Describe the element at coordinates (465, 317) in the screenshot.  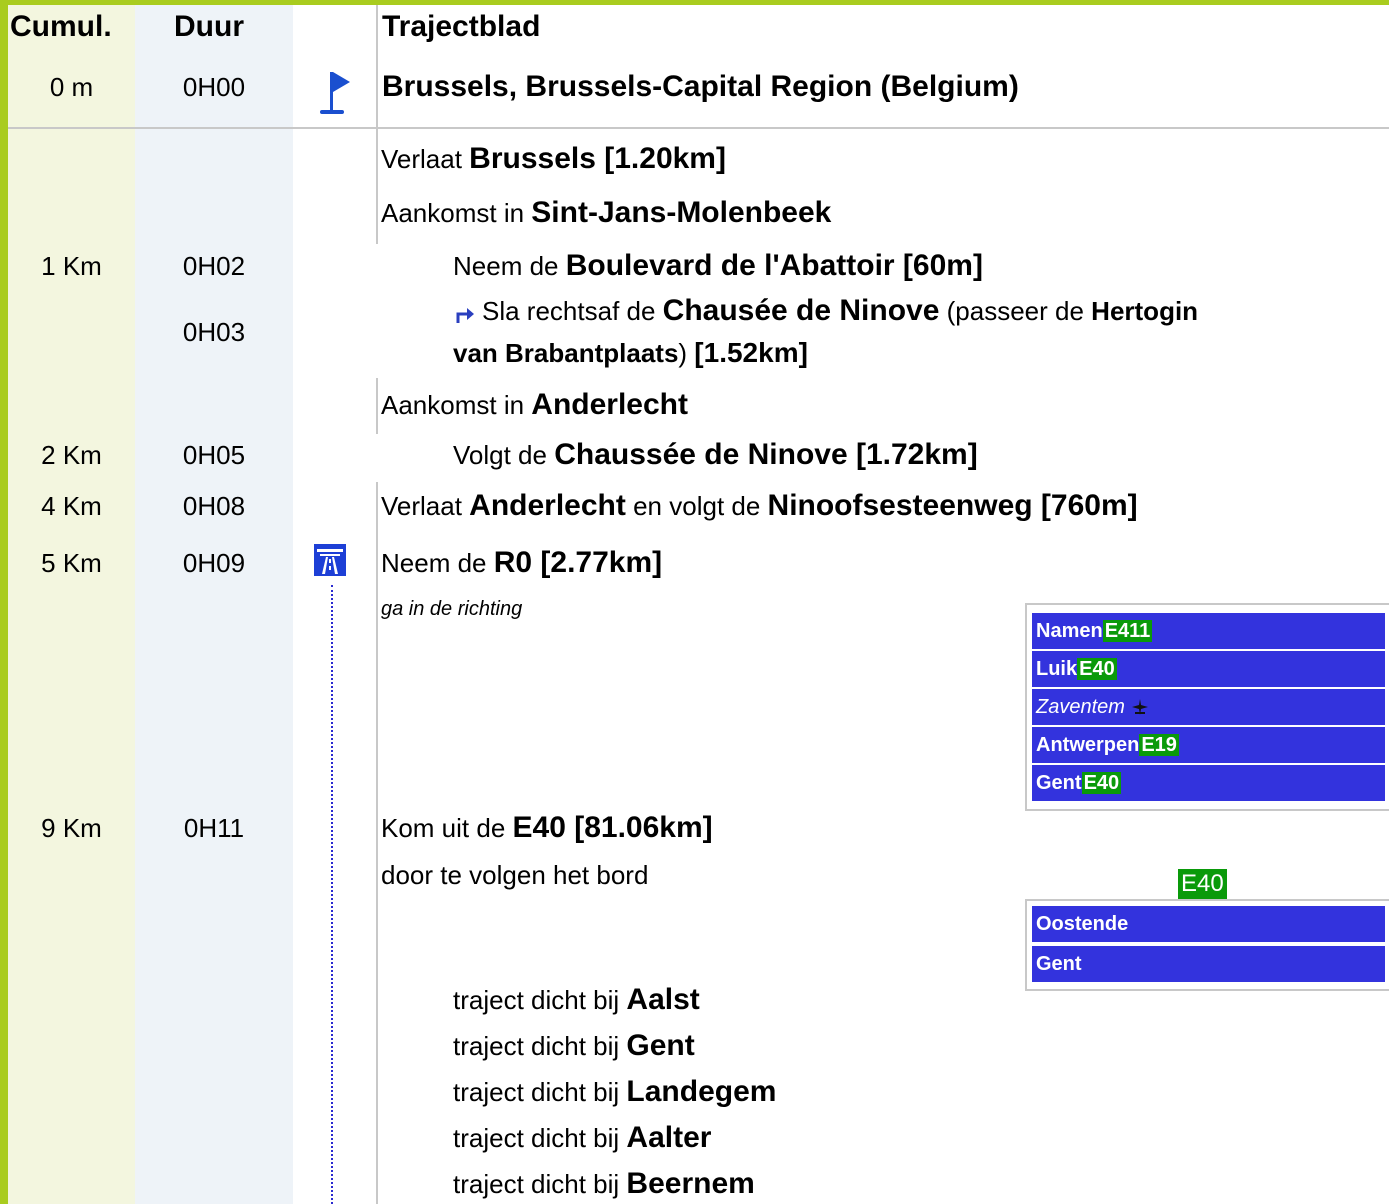
I see `turn-right-icon` at that location.